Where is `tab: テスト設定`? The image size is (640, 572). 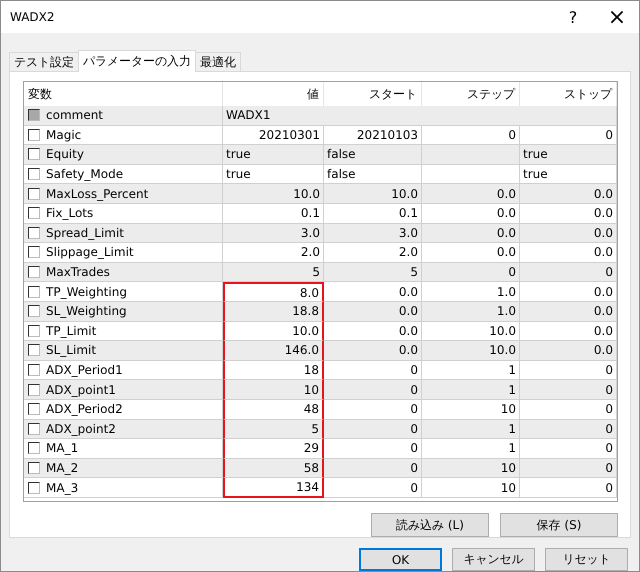
tab: テスト設定 is located at coordinates (44, 61).